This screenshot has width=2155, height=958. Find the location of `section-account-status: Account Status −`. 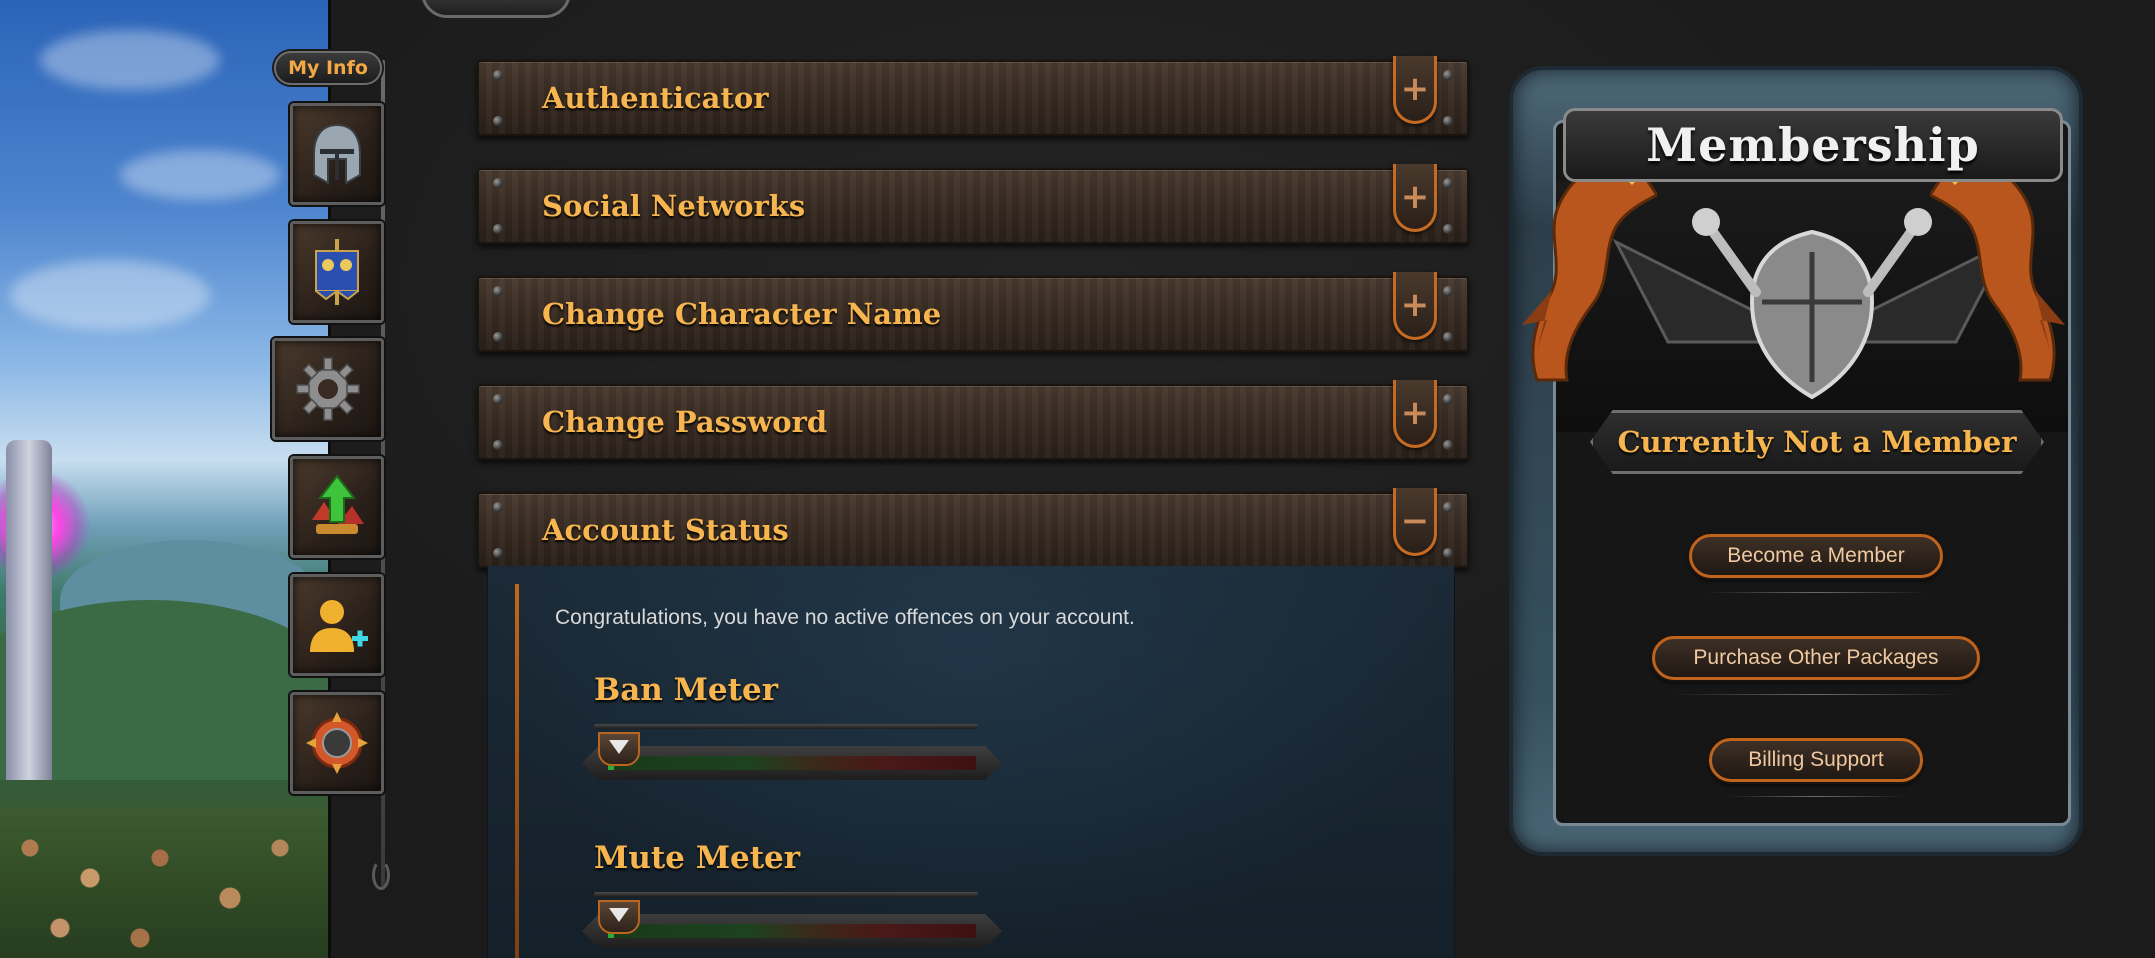

section-account-status: Account Status − is located at coordinates (973, 528).